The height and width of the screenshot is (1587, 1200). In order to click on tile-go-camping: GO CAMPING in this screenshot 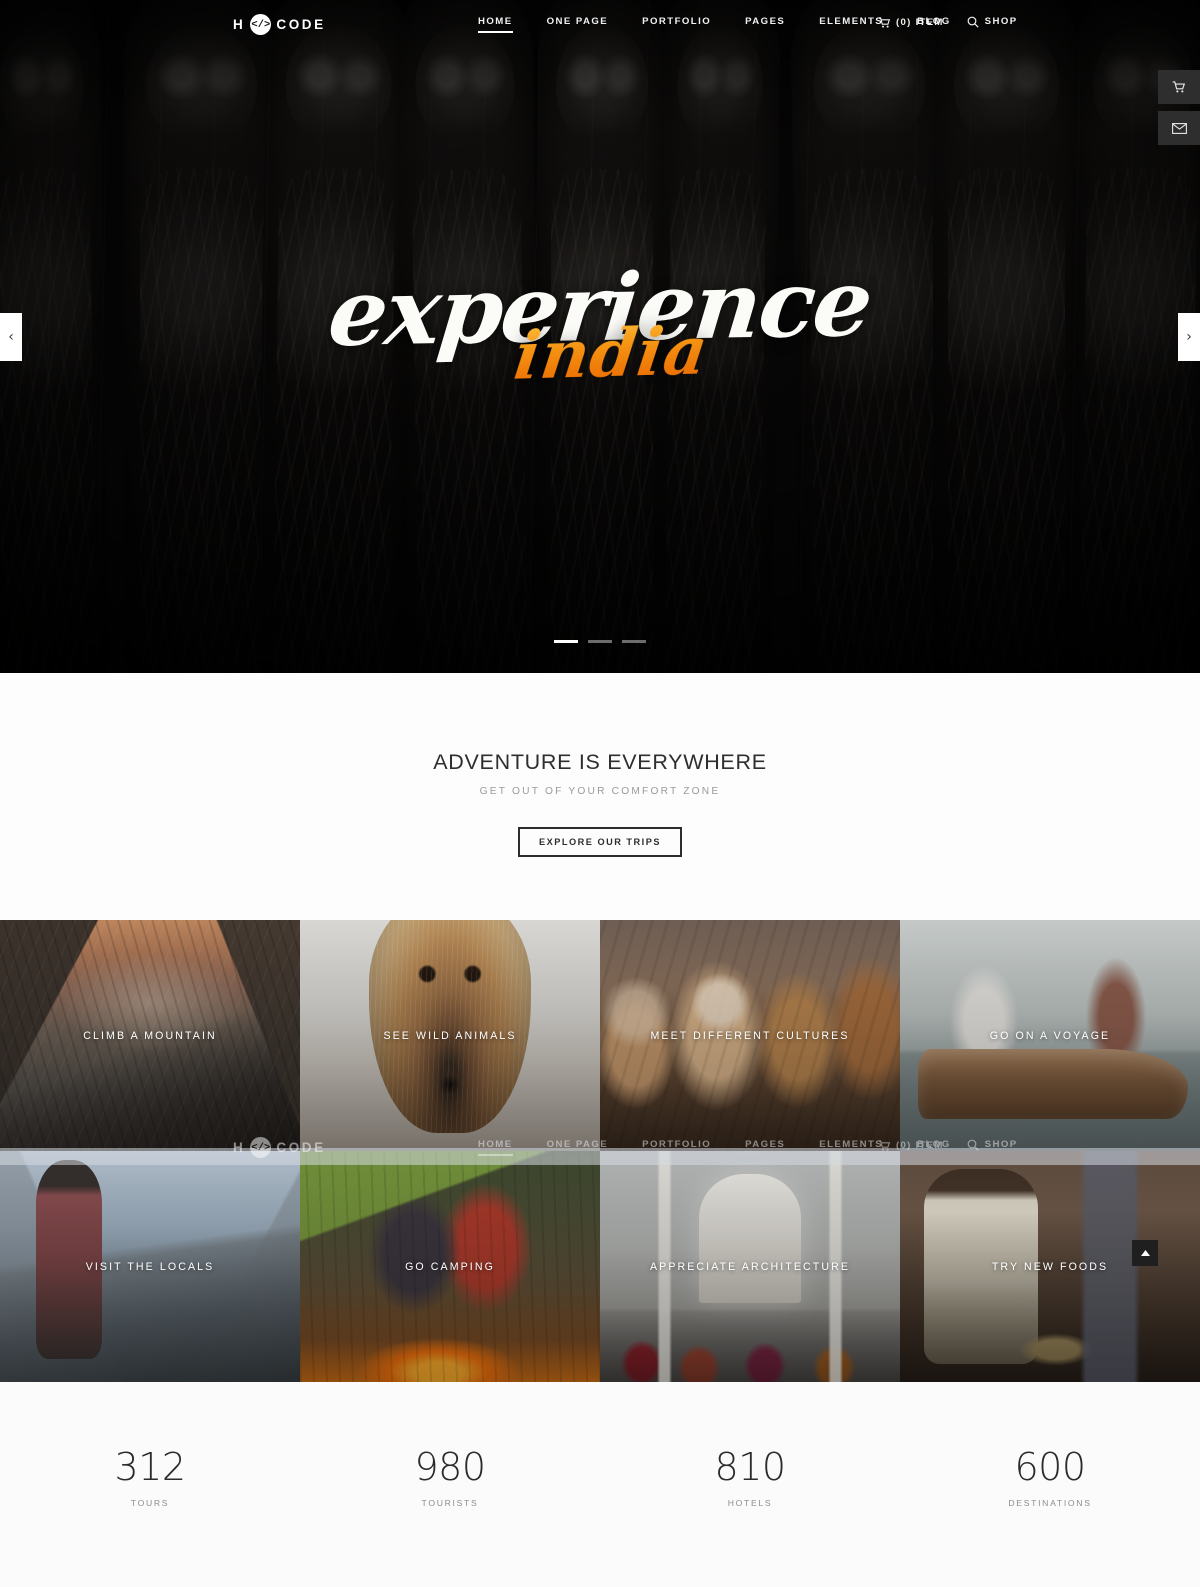, I will do `click(450, 1266)`.